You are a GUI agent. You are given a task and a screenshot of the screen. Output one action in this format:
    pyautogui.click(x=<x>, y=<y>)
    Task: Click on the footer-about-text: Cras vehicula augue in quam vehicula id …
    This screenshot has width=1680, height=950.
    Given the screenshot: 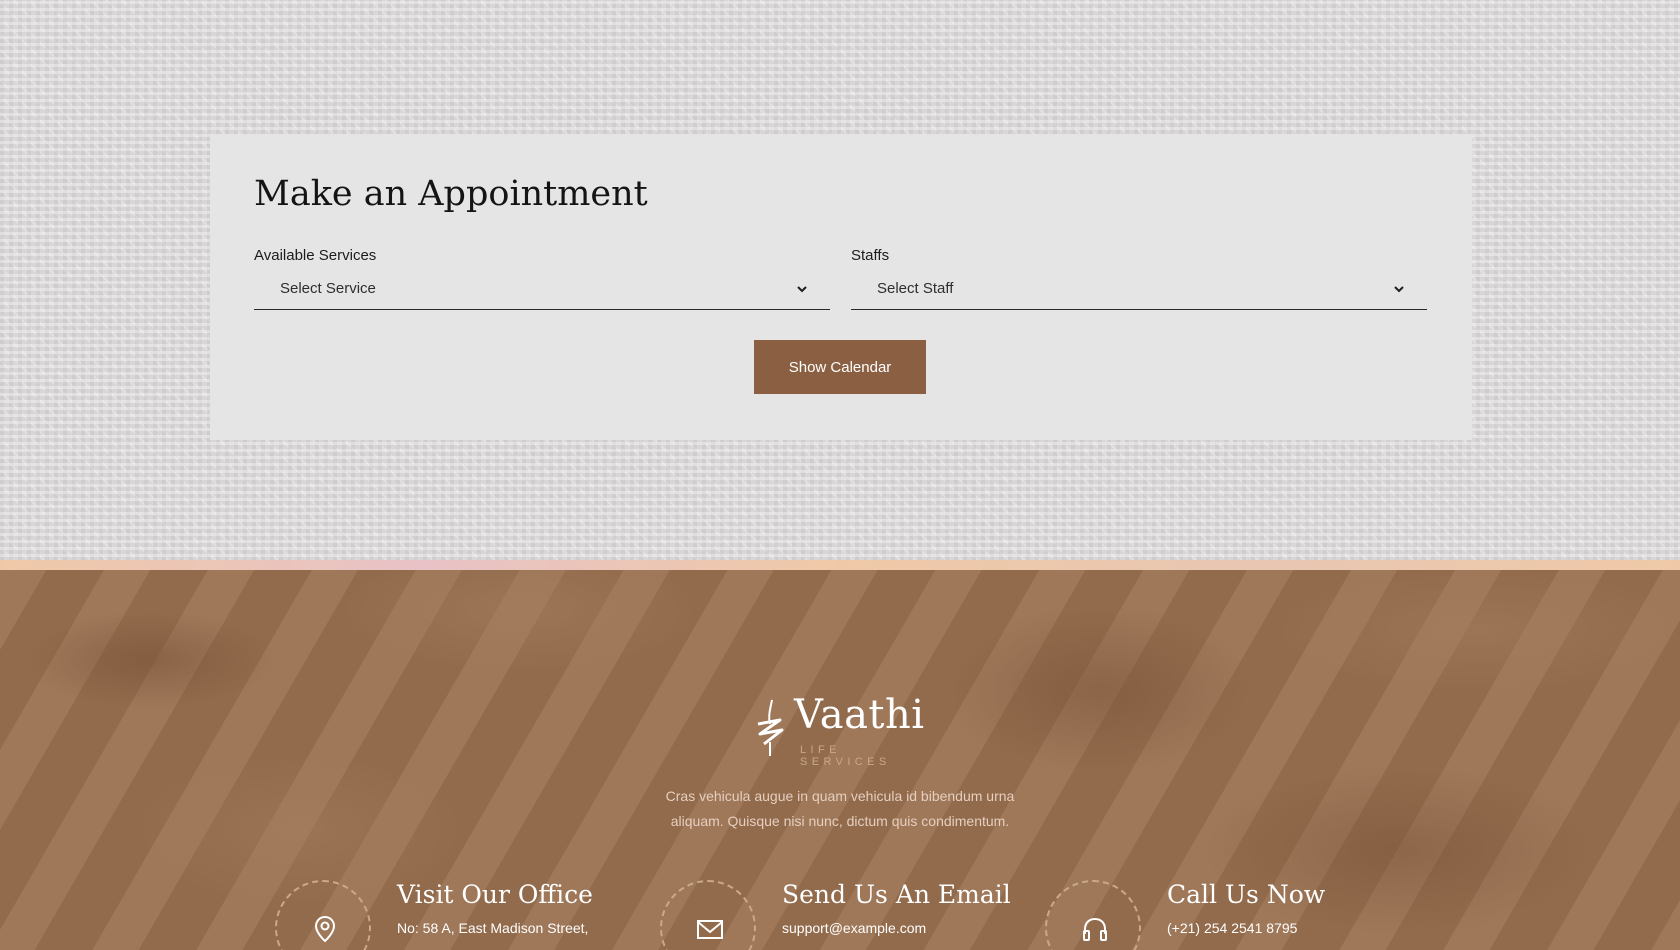 What is the action you would take?
    pyautogui.click(x=840, y=808)
    